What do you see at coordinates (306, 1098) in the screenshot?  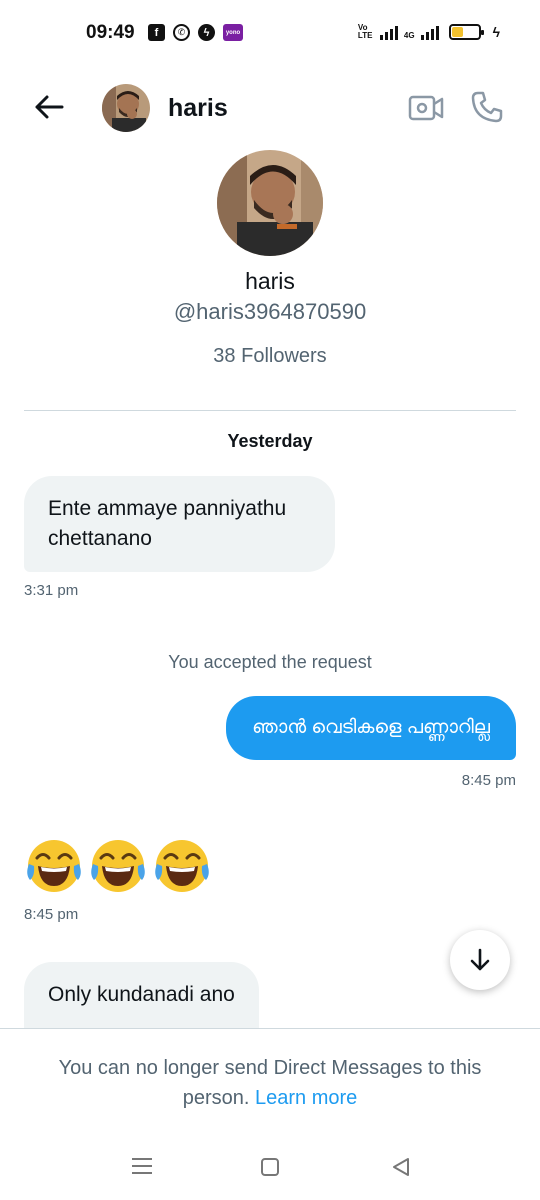 I see `learn-more-link: Learn more` at bounding box center [306, 1098].